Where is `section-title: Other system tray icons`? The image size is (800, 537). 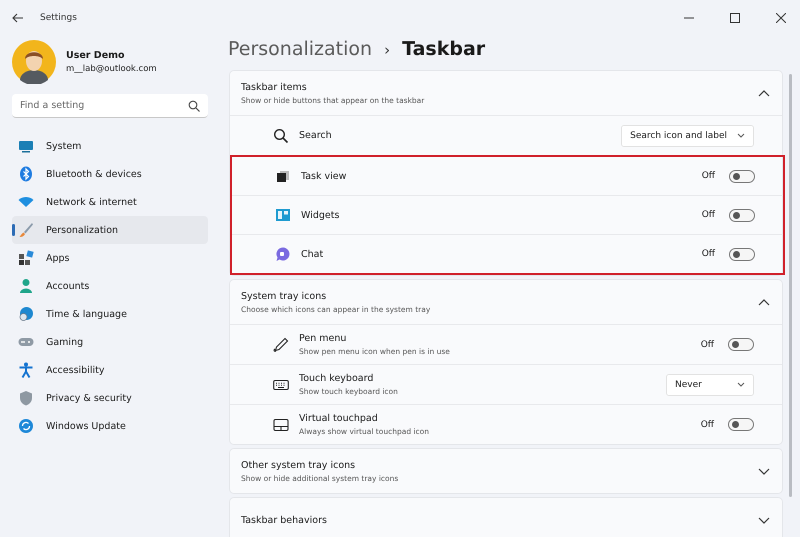
section-title: Other system tray icons is located at coordinates (298, 465).